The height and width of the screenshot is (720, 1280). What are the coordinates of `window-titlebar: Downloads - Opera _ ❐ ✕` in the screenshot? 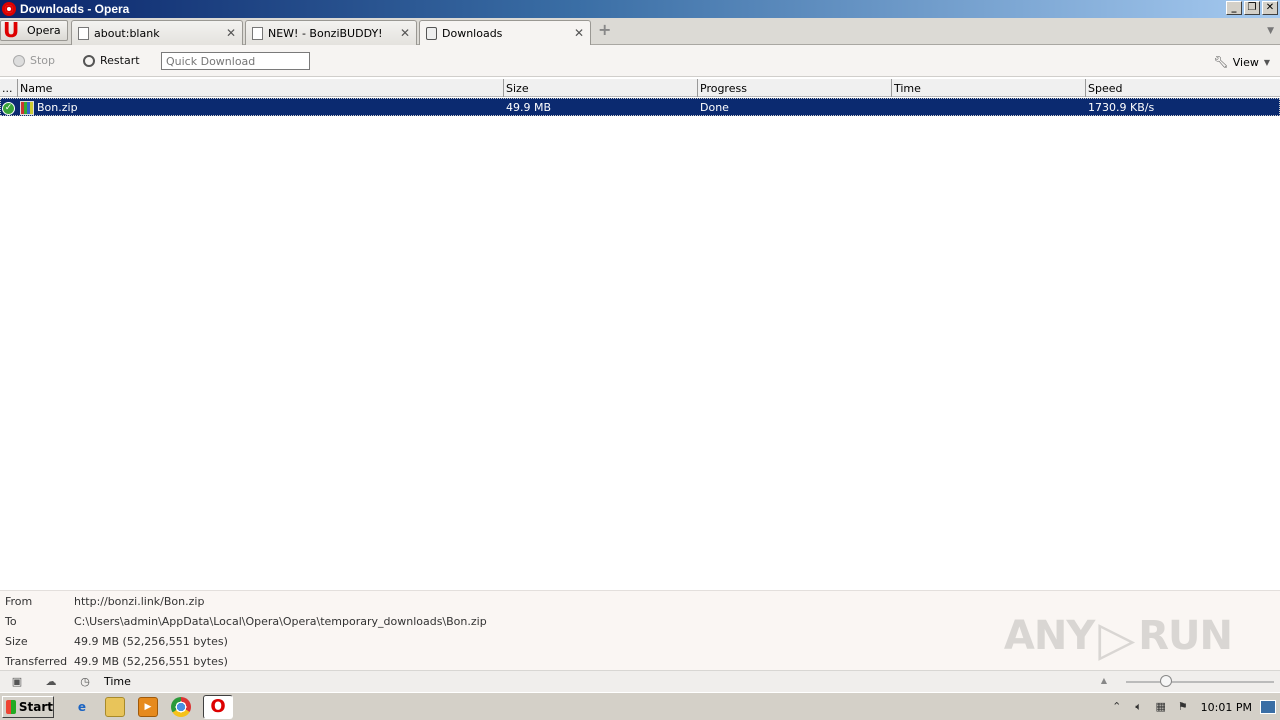 It's located at (640, 9).